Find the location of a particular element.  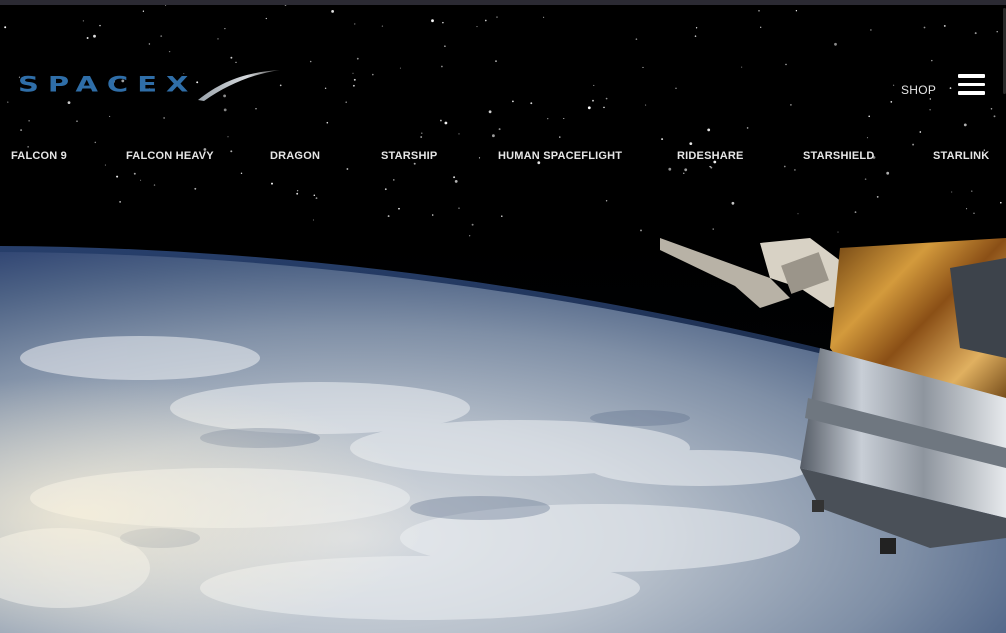

nav-item-dragon: DRAGON is located at coordinates (295, 156).